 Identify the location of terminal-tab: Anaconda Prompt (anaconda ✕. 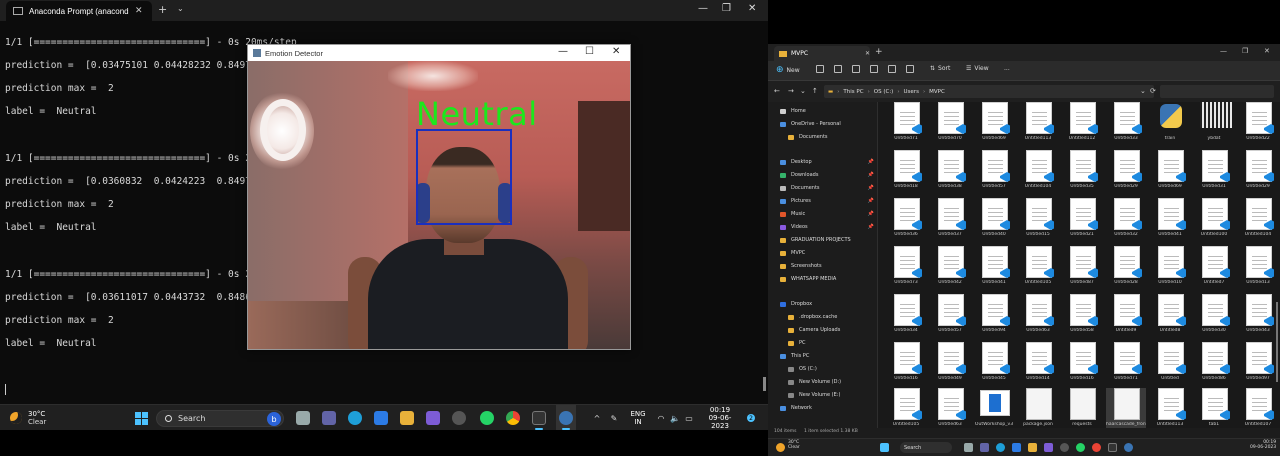
(79, 11).